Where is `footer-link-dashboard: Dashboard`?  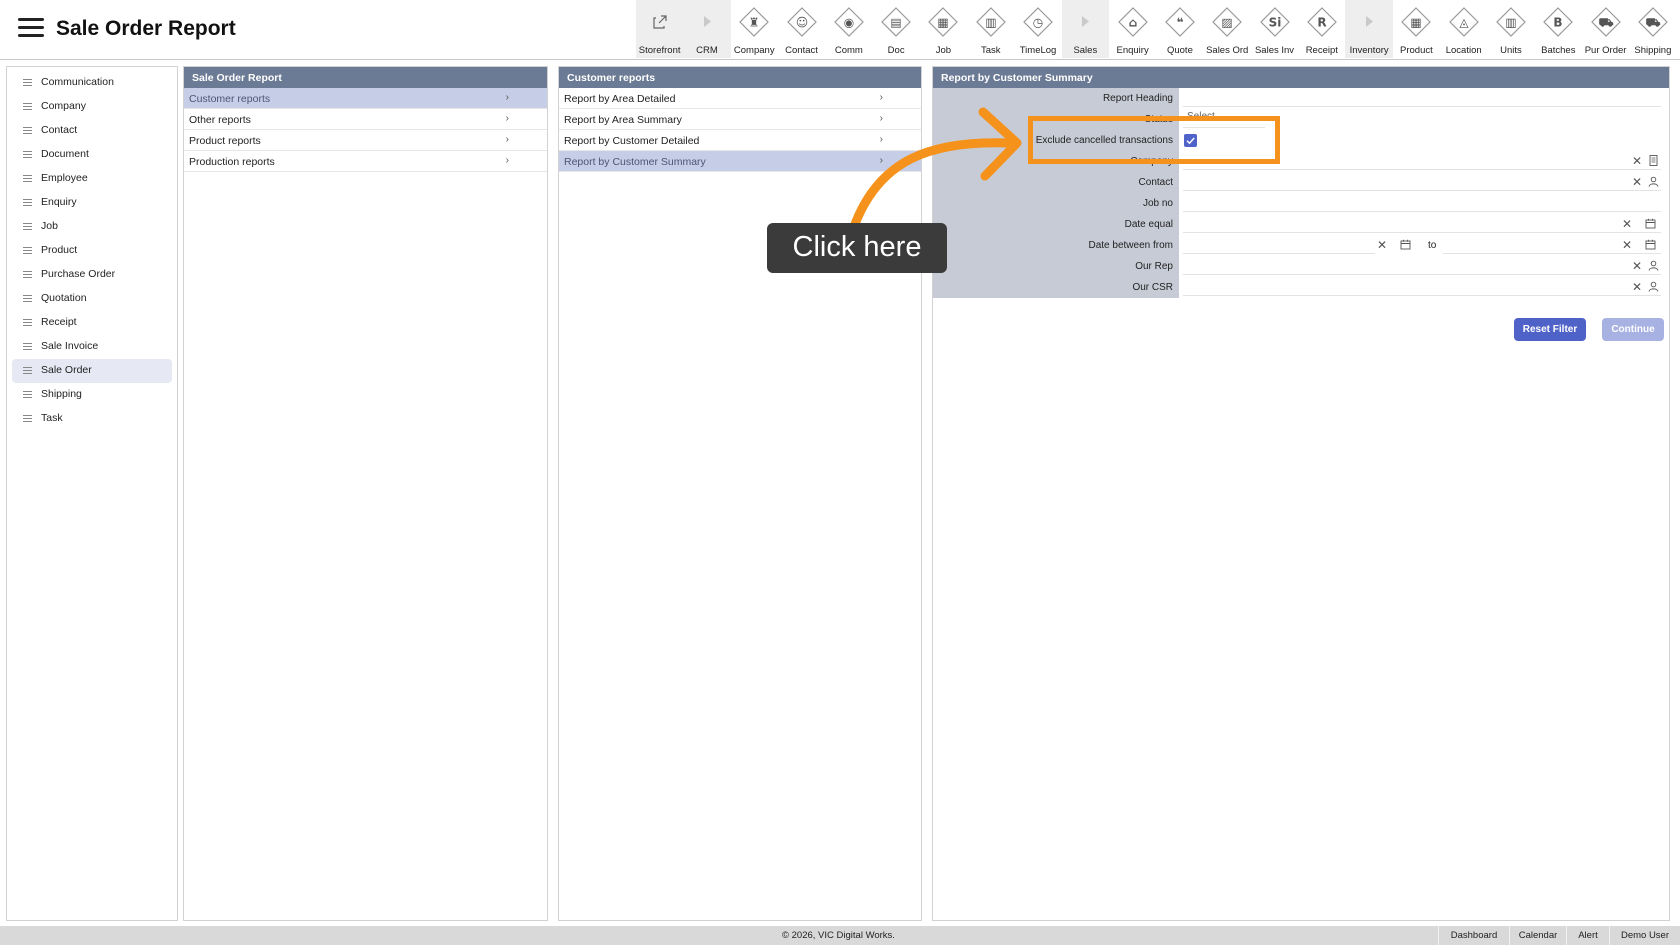 footer-link-dashboard: Dashboard is located at coordinates (1473, 935).